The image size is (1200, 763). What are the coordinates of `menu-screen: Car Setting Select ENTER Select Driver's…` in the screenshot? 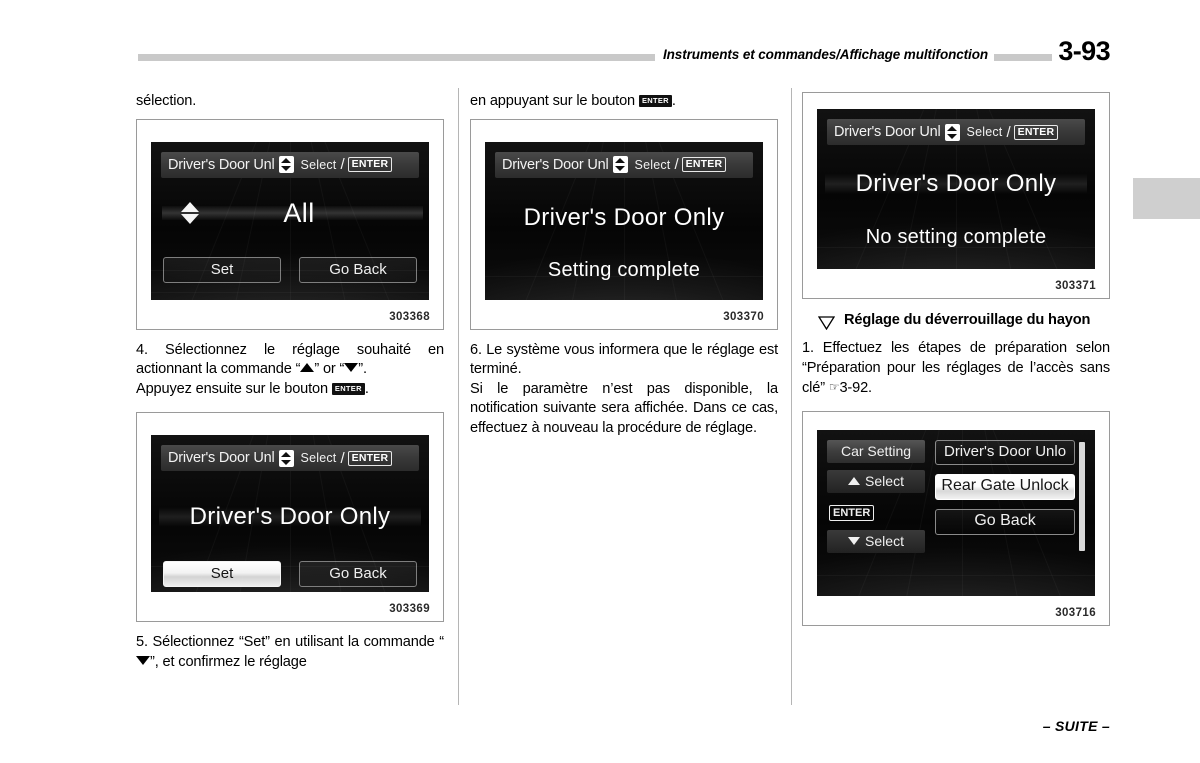 It's located at (956, 496).